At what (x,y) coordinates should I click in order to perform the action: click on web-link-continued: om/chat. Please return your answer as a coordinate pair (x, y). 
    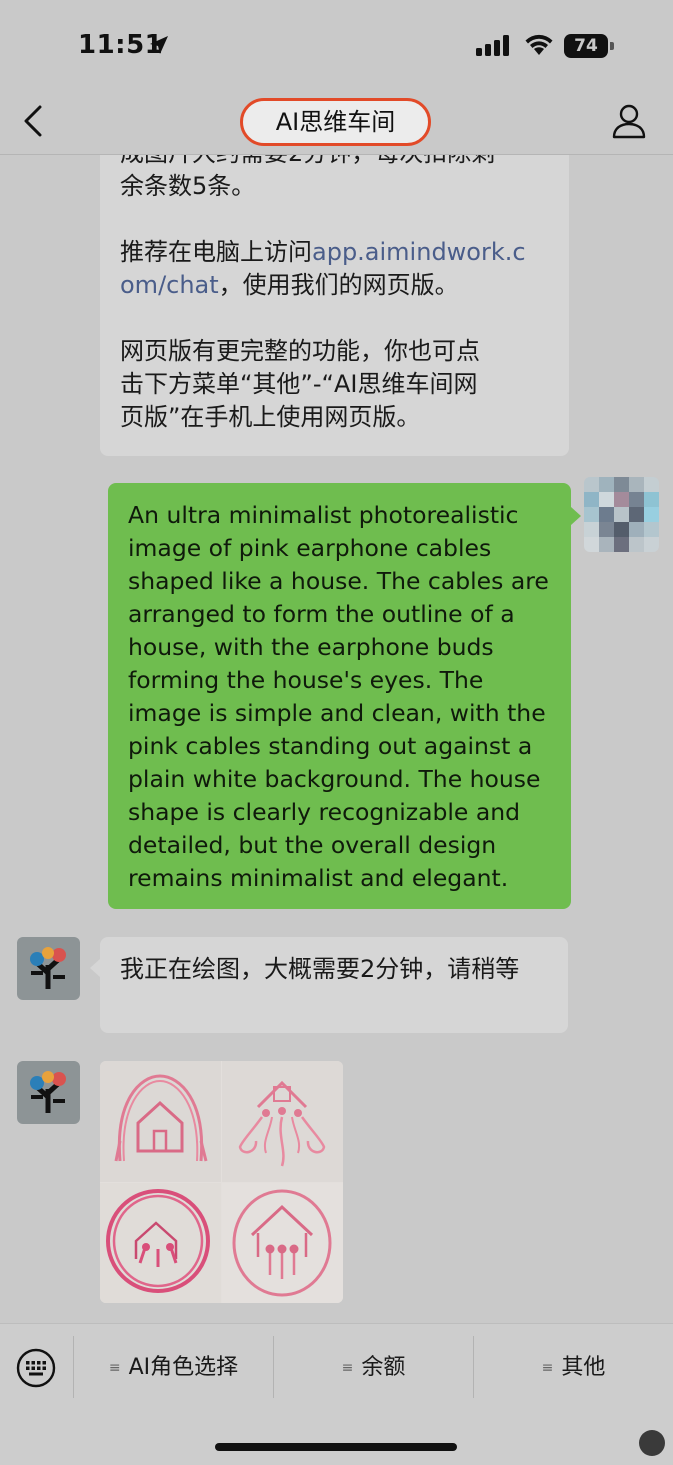
    Looking at the image, I should click on (169, 285).